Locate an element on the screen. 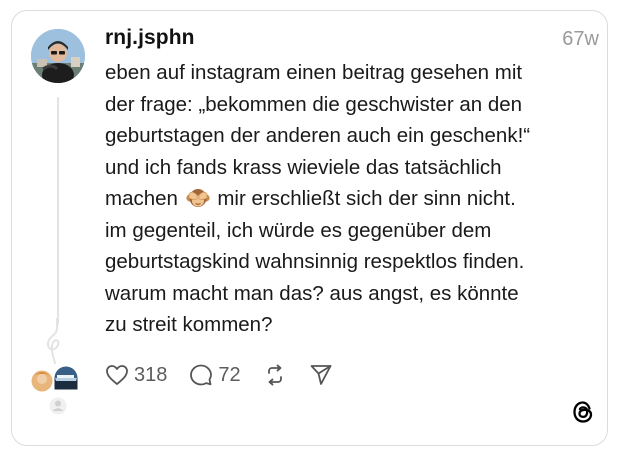 This screenshot has height=457, width=620. like-count: 318 is located at coordinates (151, 374).